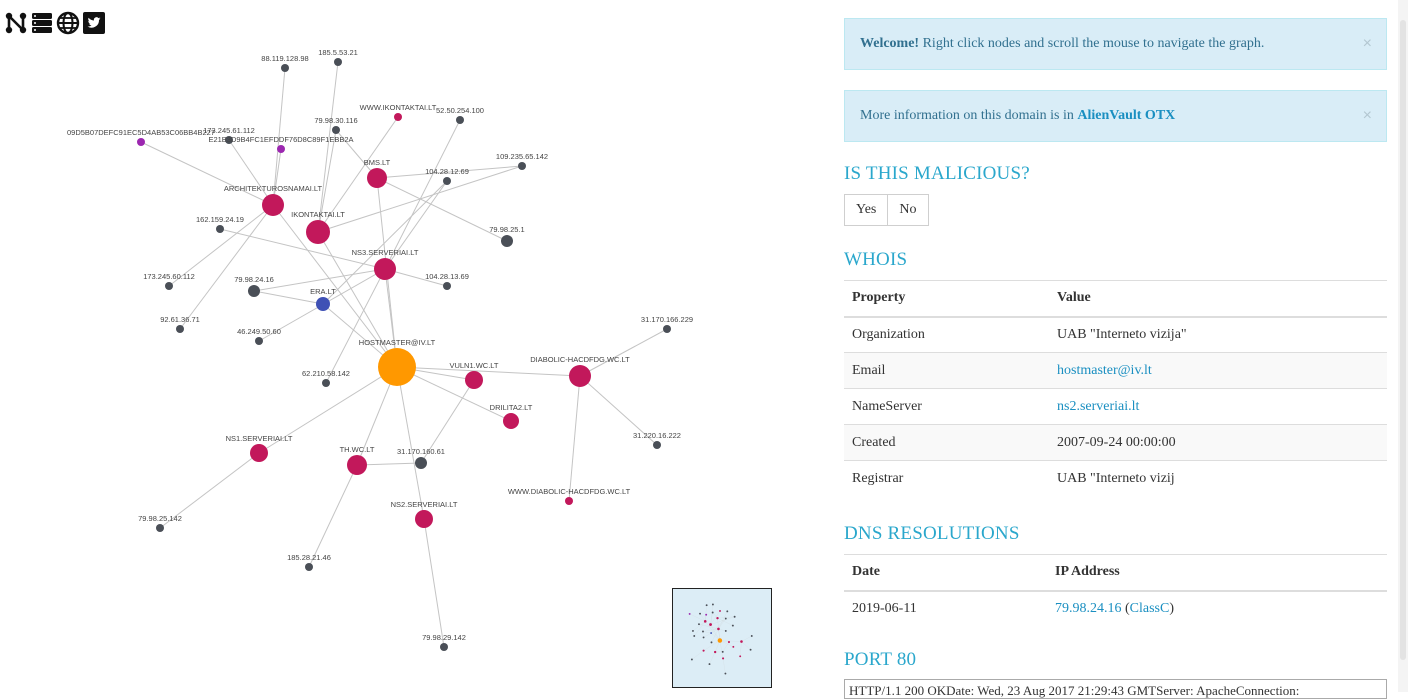  Describe the element at coordinates (667, 329) in the screenshot. I see `graph-node-ip16` at that location.